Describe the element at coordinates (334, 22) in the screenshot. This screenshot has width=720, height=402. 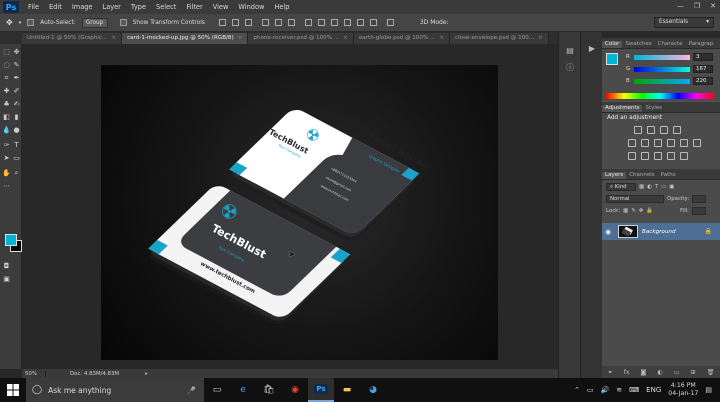
I see `distribute-bottom-icon` at that location.